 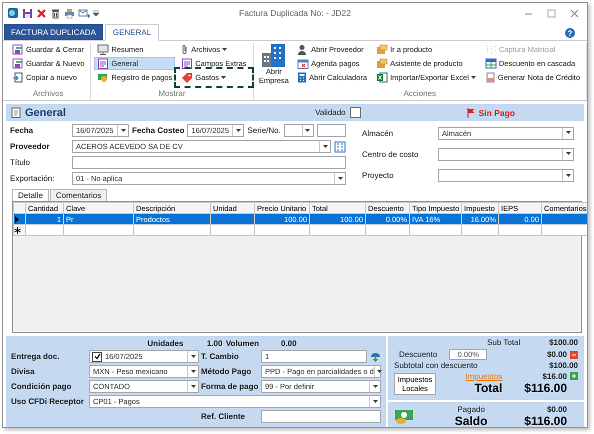 I want to click on field-label: Proveedor, so click(x=30, y=146).